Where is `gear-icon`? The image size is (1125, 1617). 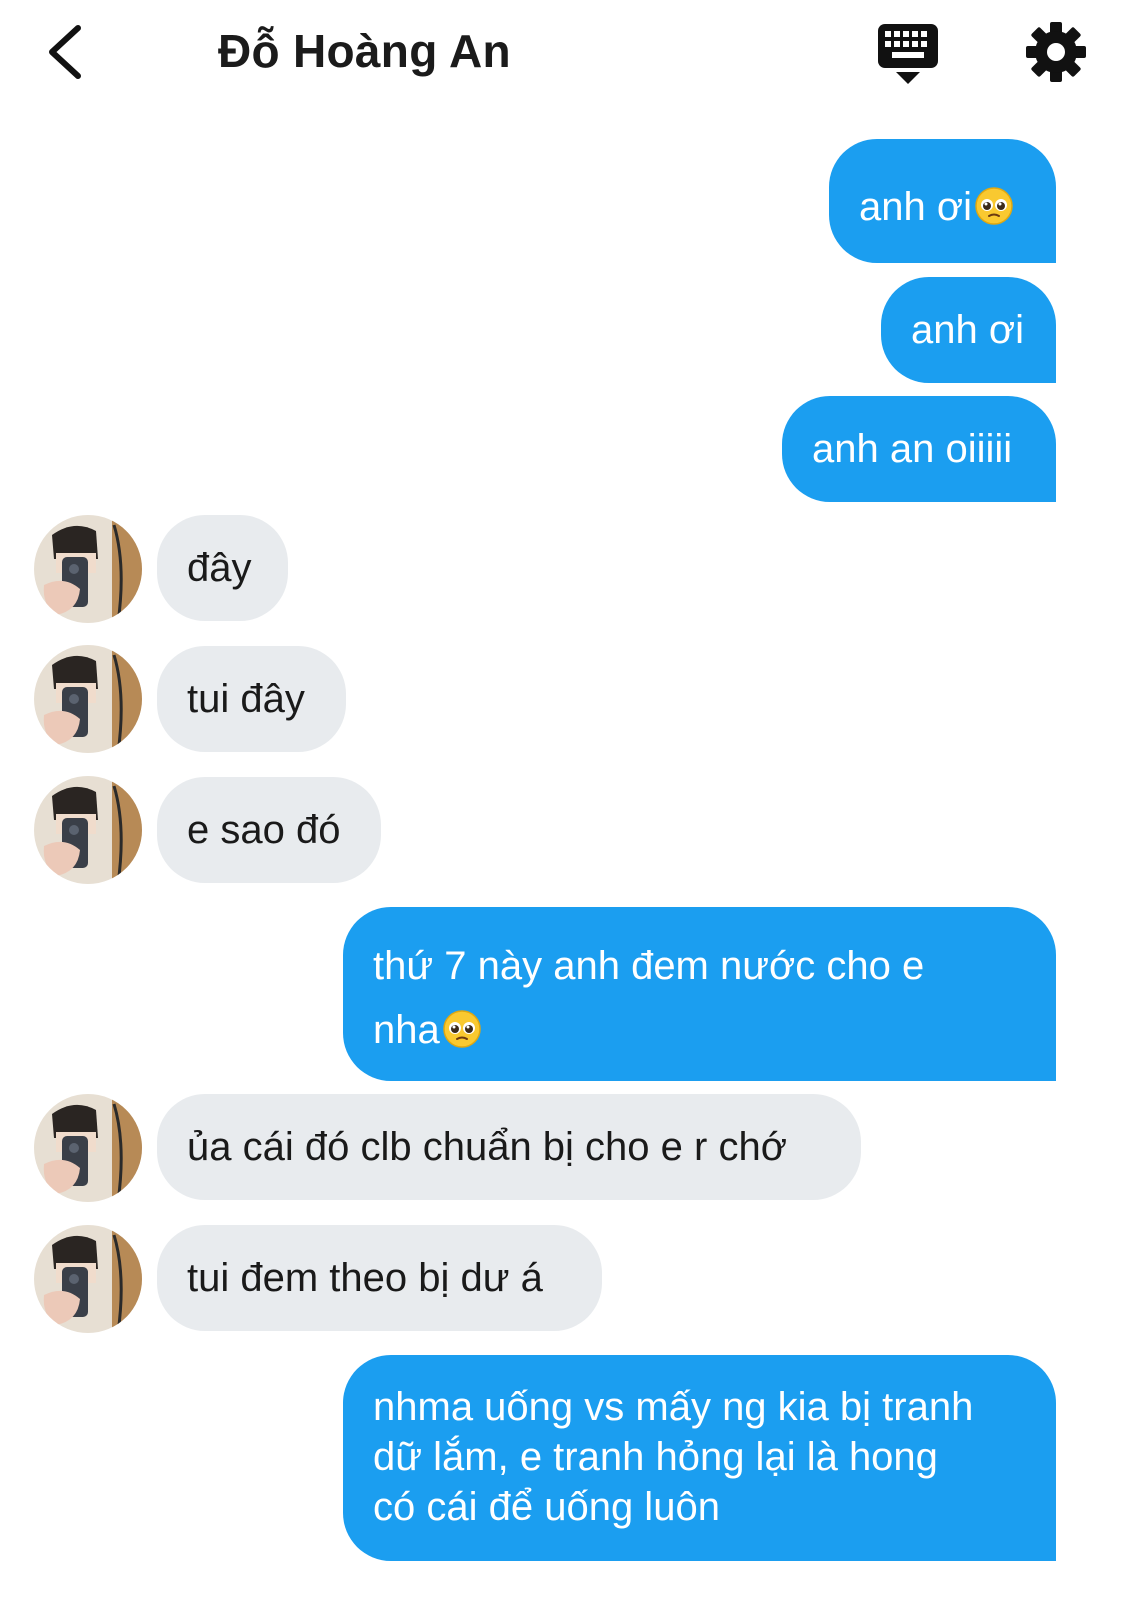 gear-icon is located at coordinates (1056, 52).